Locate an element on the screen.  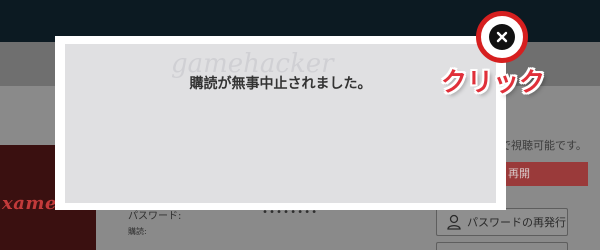
close-icon is located at coordinates (502, 37).